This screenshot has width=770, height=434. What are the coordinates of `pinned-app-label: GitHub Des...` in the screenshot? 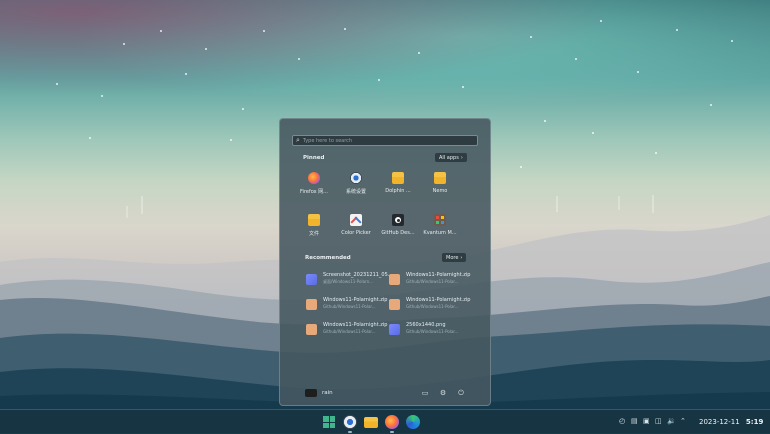 It's located at (398, 233).